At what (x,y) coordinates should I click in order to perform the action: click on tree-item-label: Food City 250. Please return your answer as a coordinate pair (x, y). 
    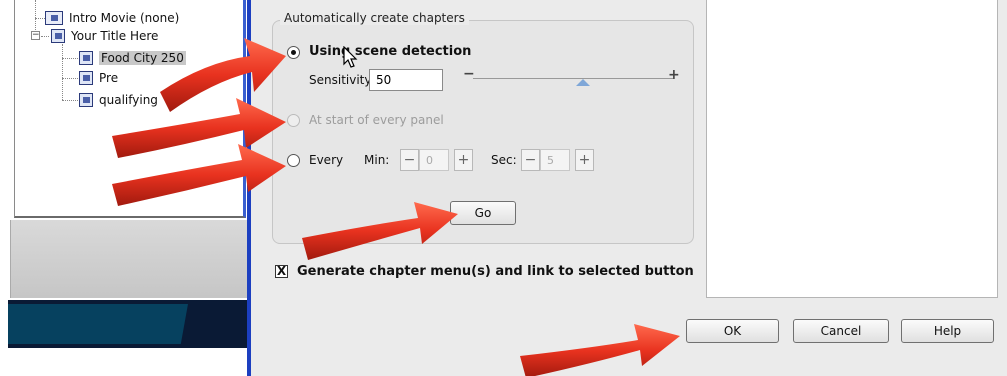
    Looking at the image, I should click on (142, 58).